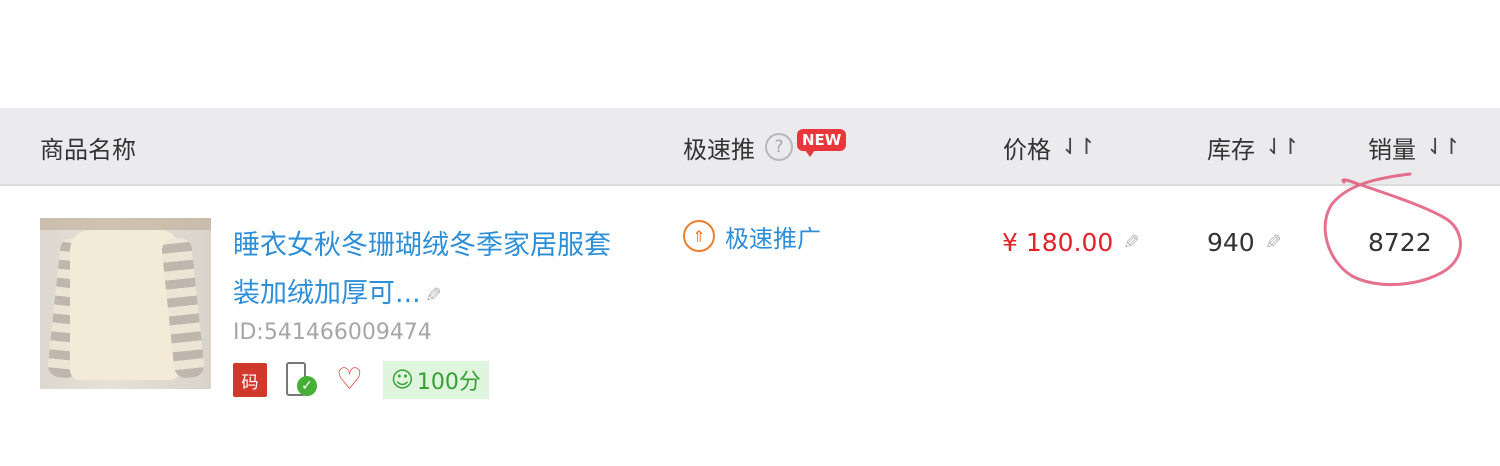  I want to click on rocket-icon: ⇑, so click(699, 236).